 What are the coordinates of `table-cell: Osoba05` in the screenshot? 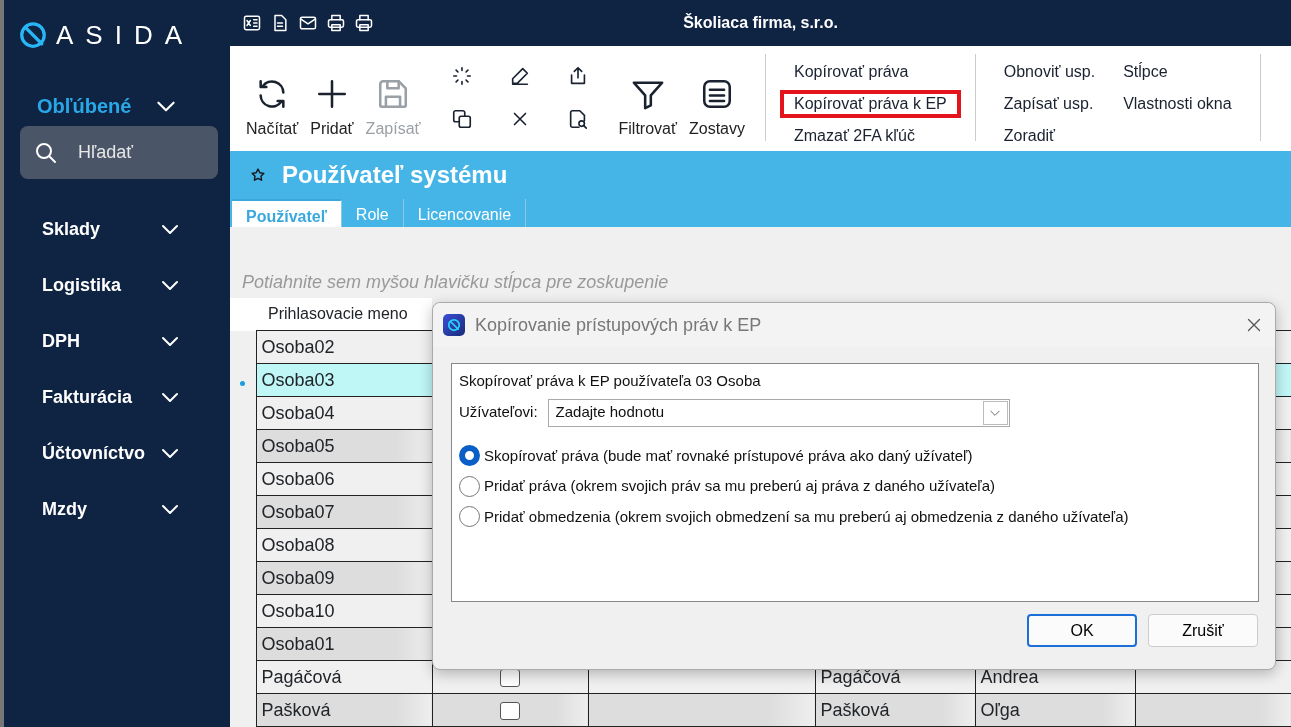 It's located at (344, 446).